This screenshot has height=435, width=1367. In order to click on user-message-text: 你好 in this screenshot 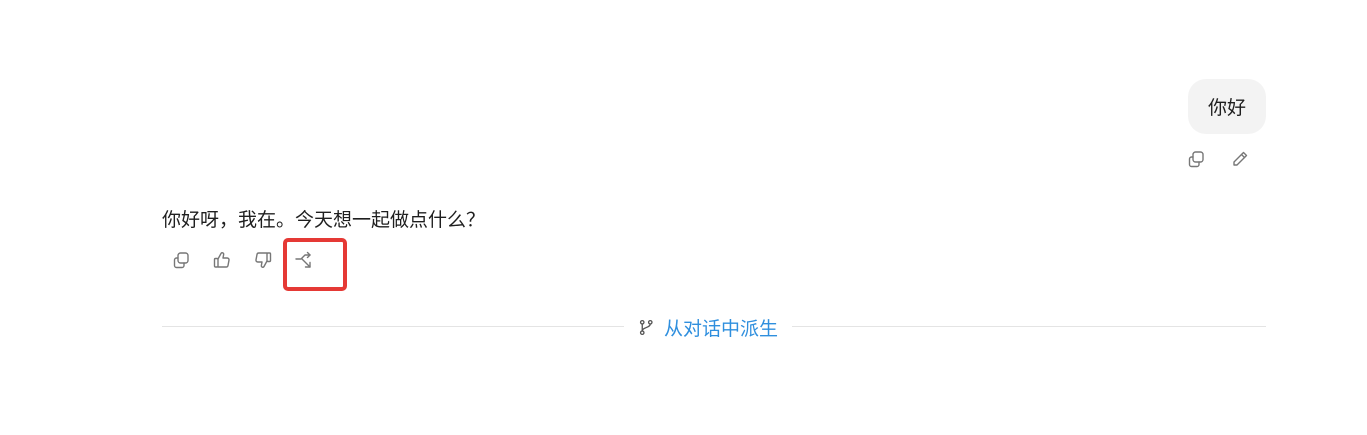, I will do `click(1226, 108)`.